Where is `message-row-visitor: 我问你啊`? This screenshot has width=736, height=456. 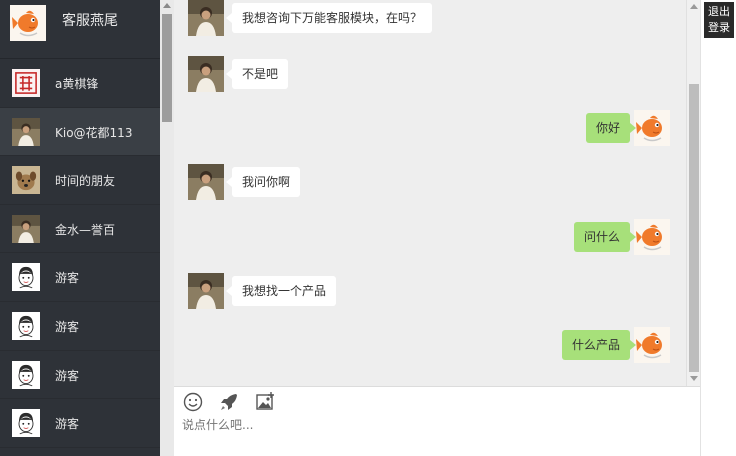
message-row-visitor: 我问你啊 is located at coordinates (437, 181).